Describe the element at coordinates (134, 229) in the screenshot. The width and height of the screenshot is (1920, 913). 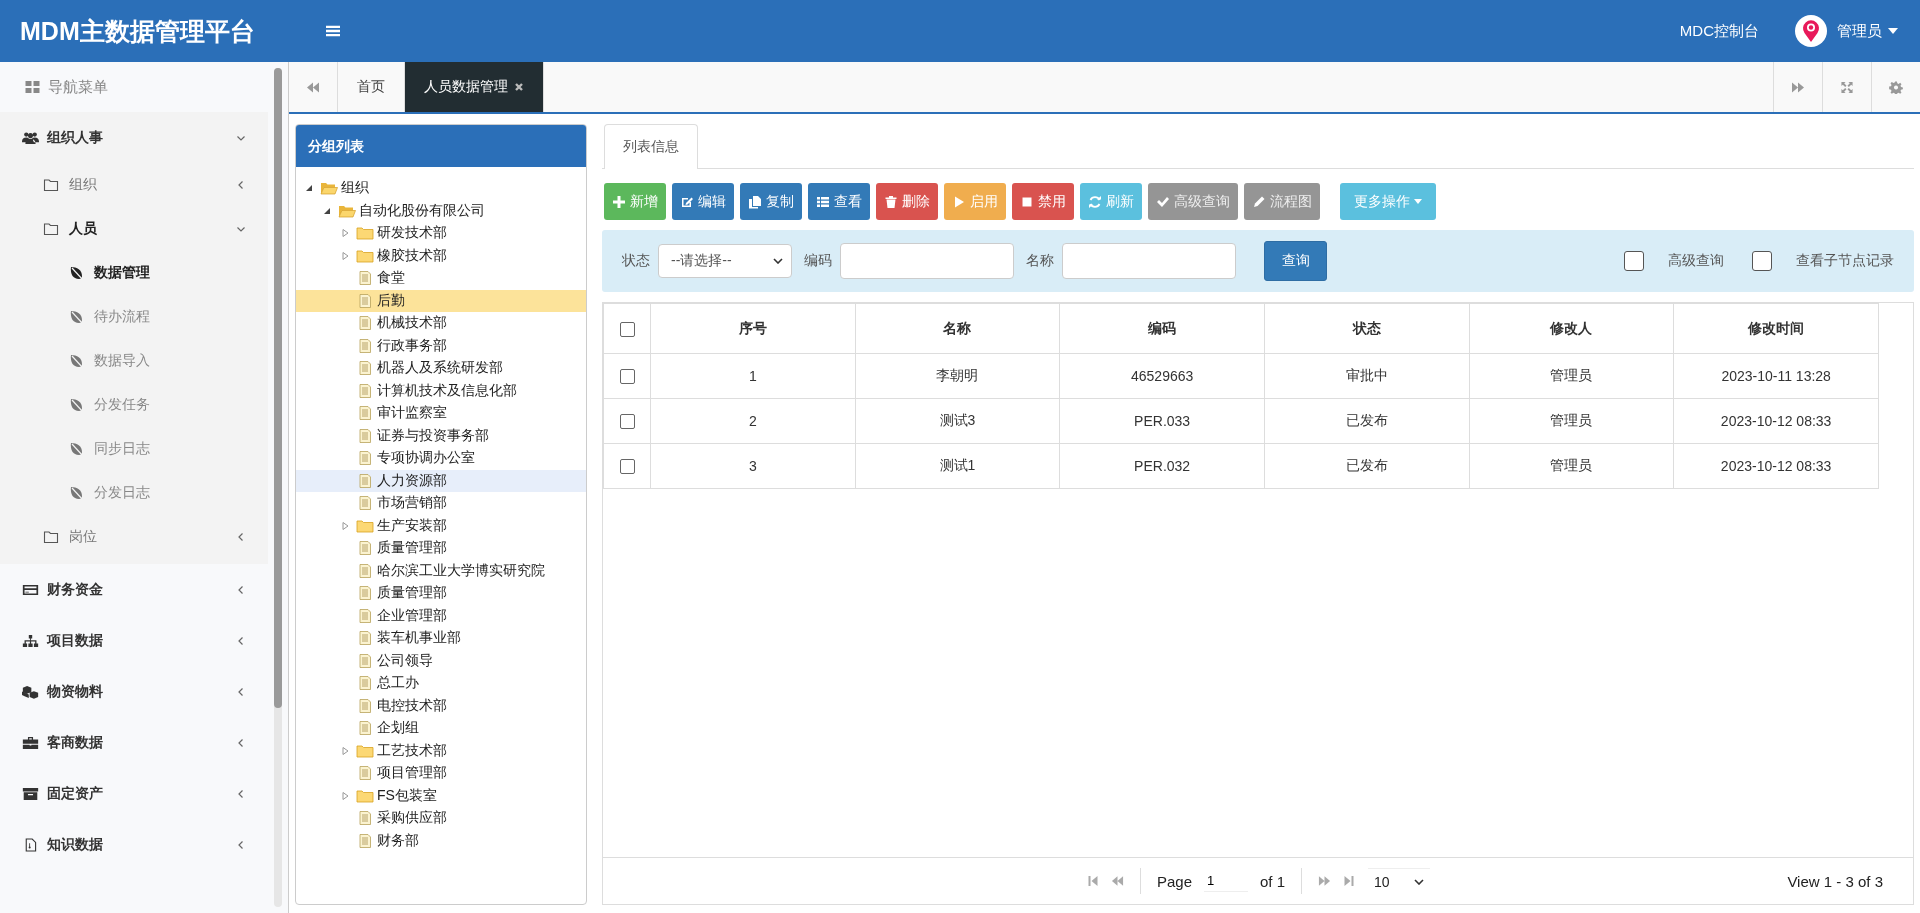
I see `menu-subgroup: 人员` at that location.